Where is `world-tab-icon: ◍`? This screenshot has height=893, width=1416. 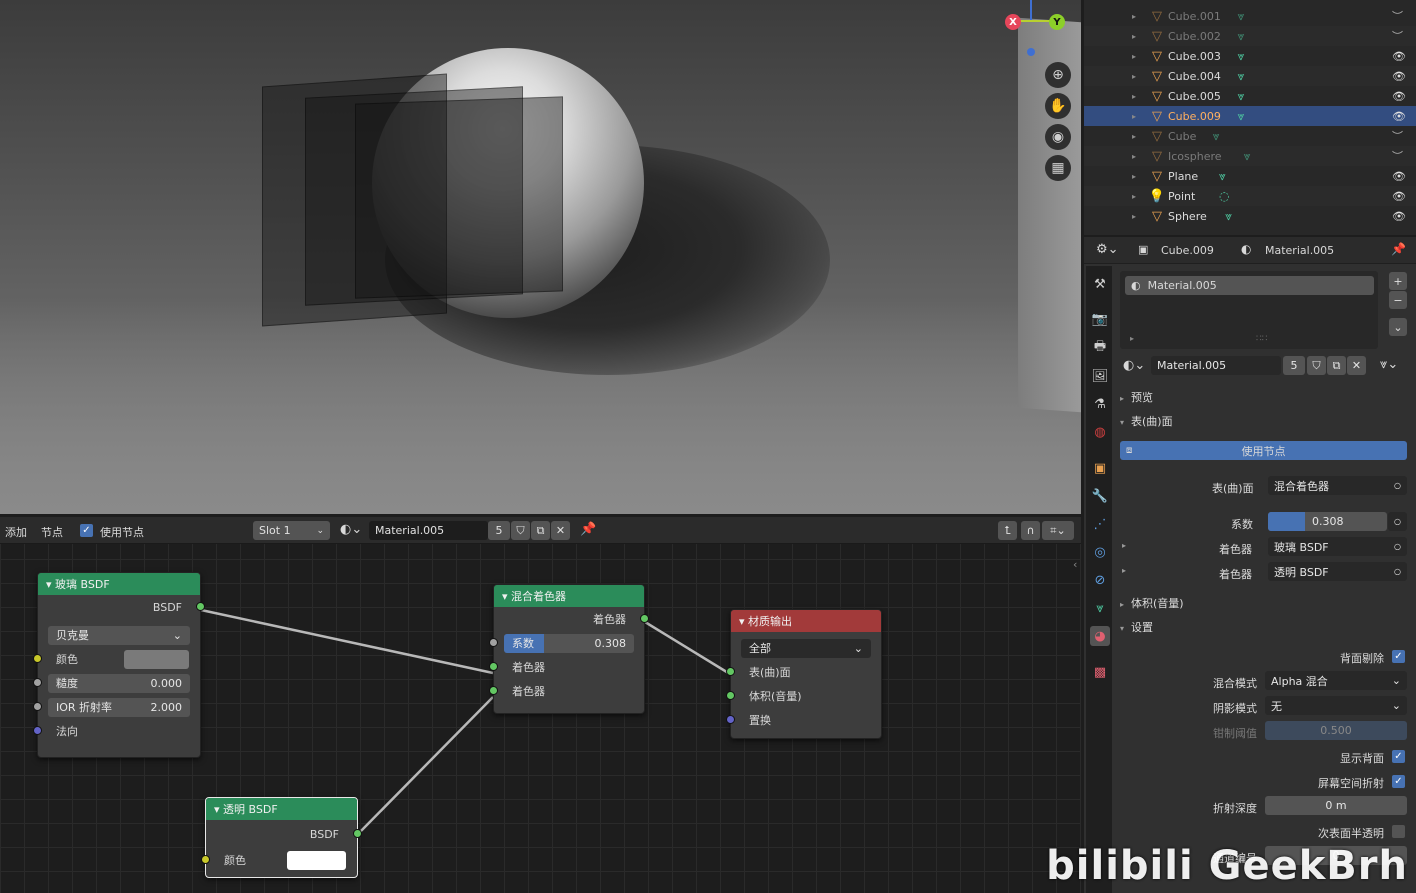 world-tab-icon: ◍ is located at coordinates (1100, 432).